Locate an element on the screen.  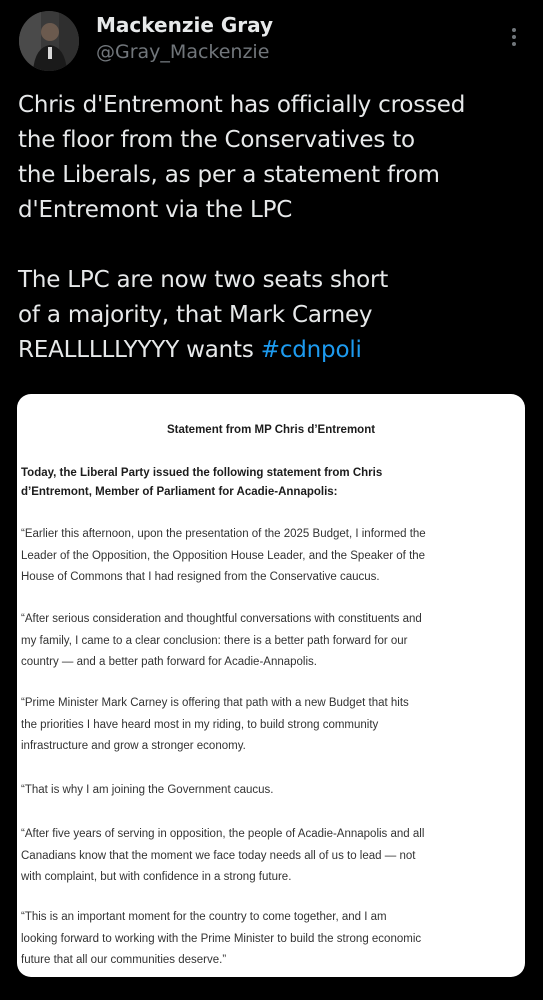
tweet-line: the Liberals, as per a statement from is located at coordinates (229, 175).